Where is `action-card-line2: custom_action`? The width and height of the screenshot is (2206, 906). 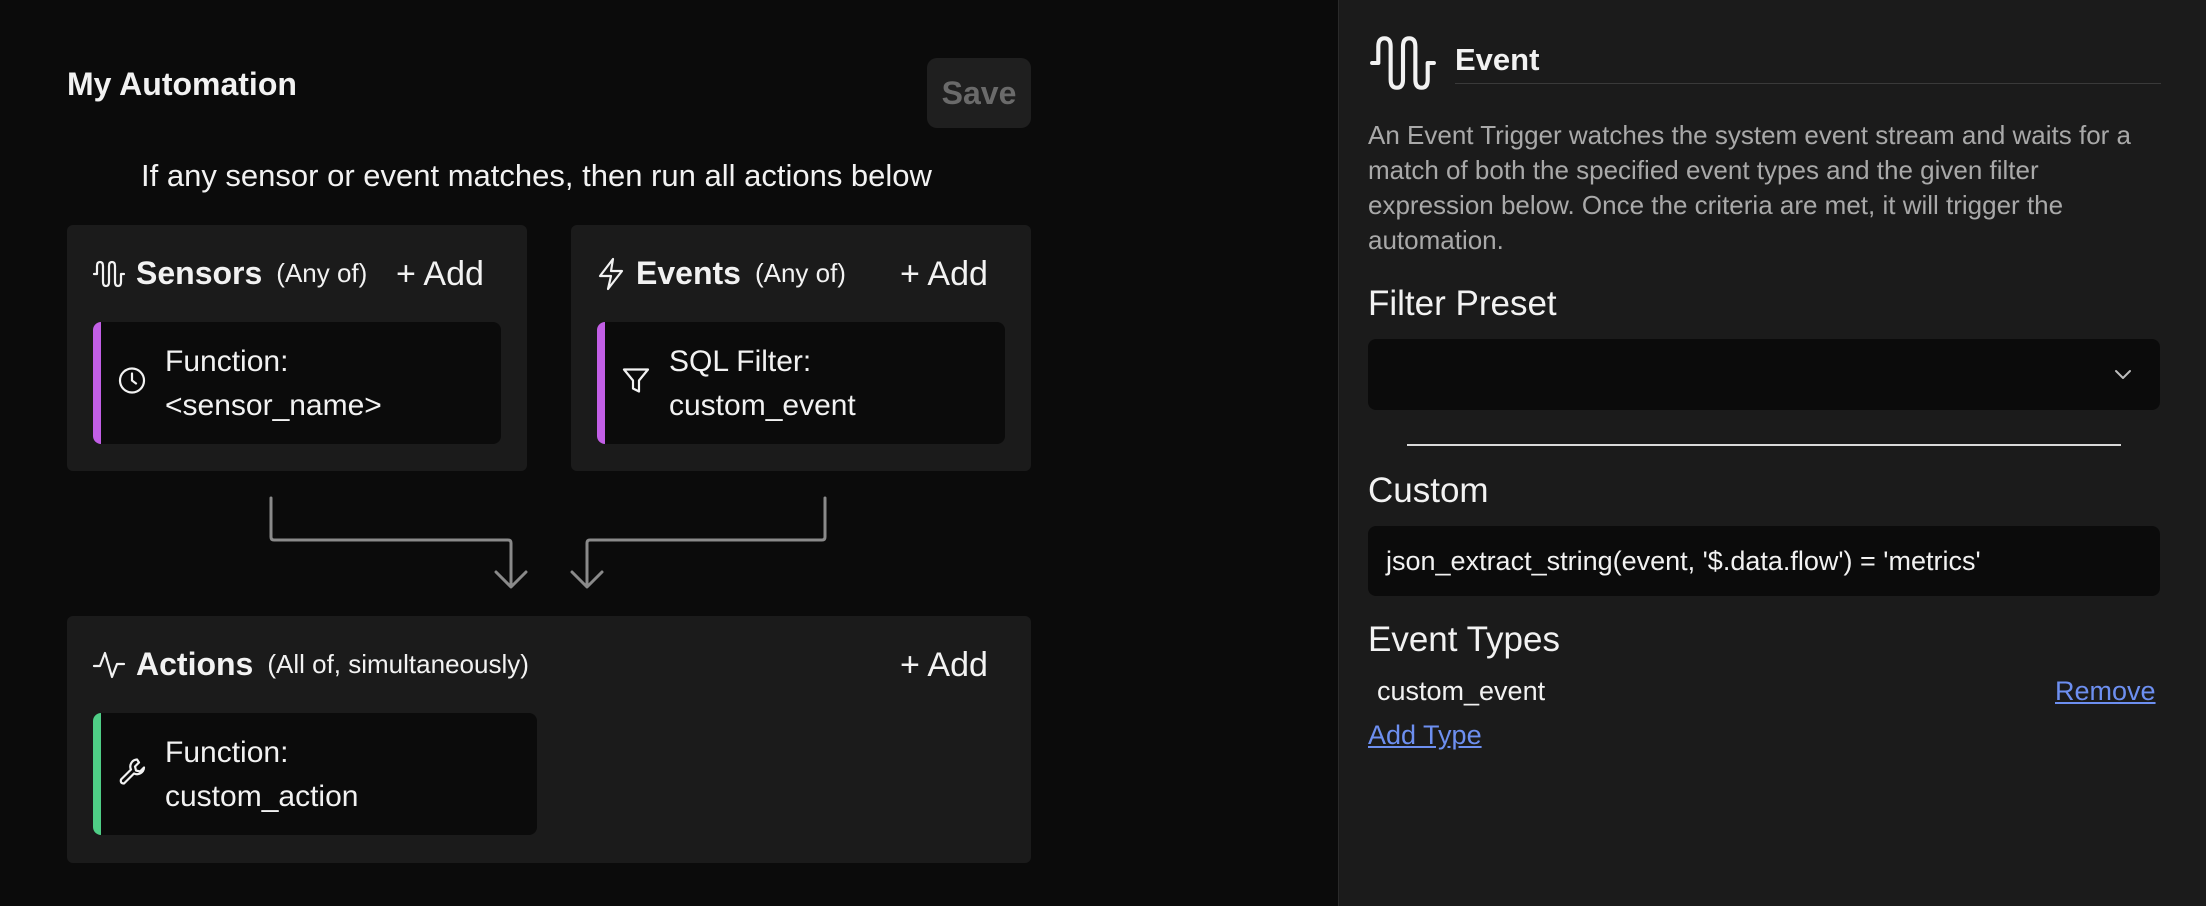
action-card-line2: custom_action is located at coordinates (262, 796).